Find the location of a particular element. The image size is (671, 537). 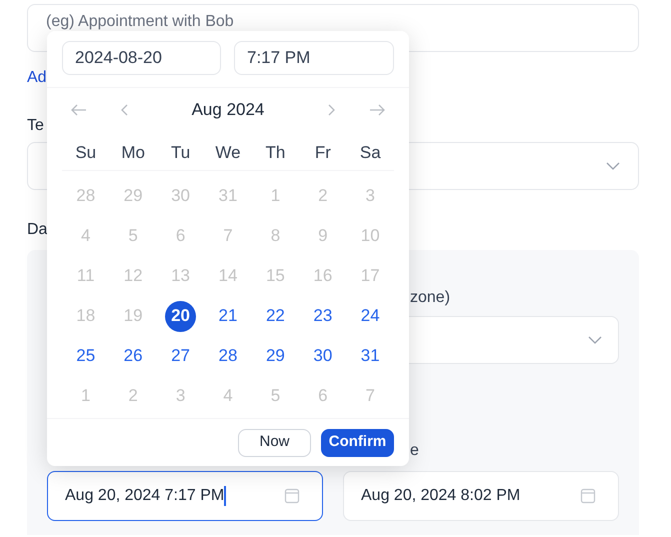

day-cell-text: 18 is located at coordinates (85, 316).